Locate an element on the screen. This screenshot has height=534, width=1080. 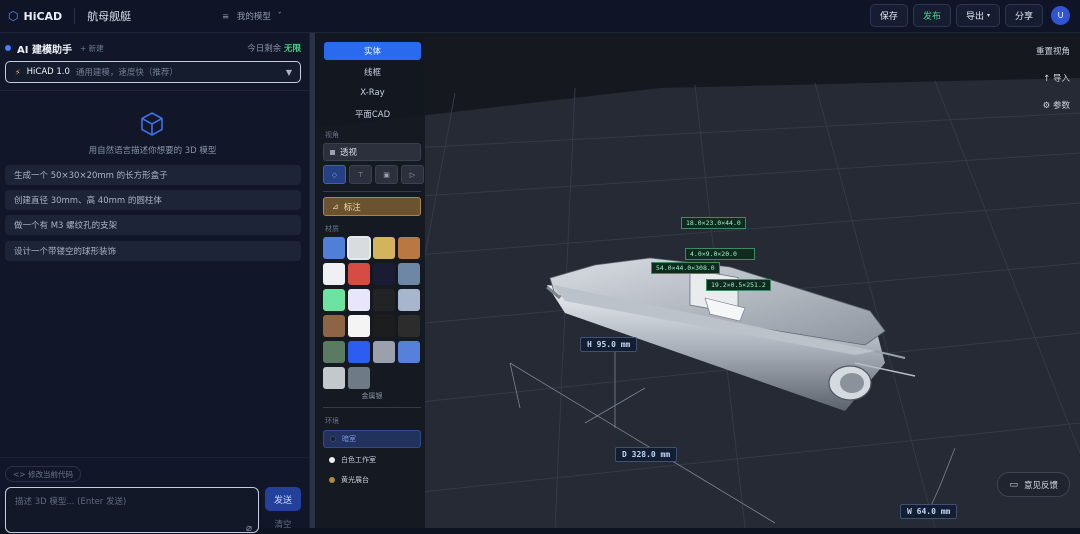
save-button: 保存 is located at coordinates (888, 15).